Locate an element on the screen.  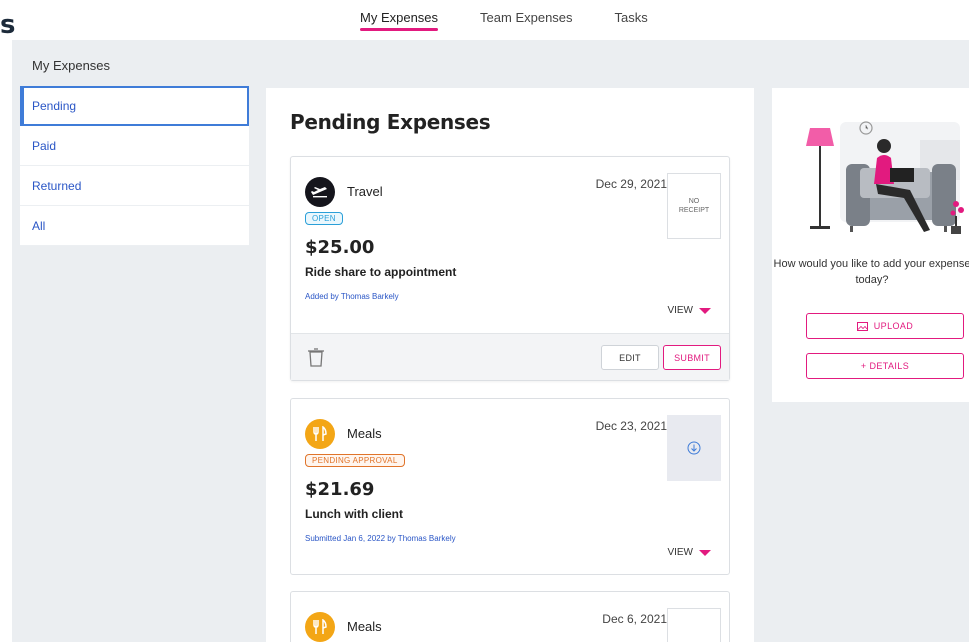
expense-date: Dec 29, 2021 is located at coordinates (631, 184).